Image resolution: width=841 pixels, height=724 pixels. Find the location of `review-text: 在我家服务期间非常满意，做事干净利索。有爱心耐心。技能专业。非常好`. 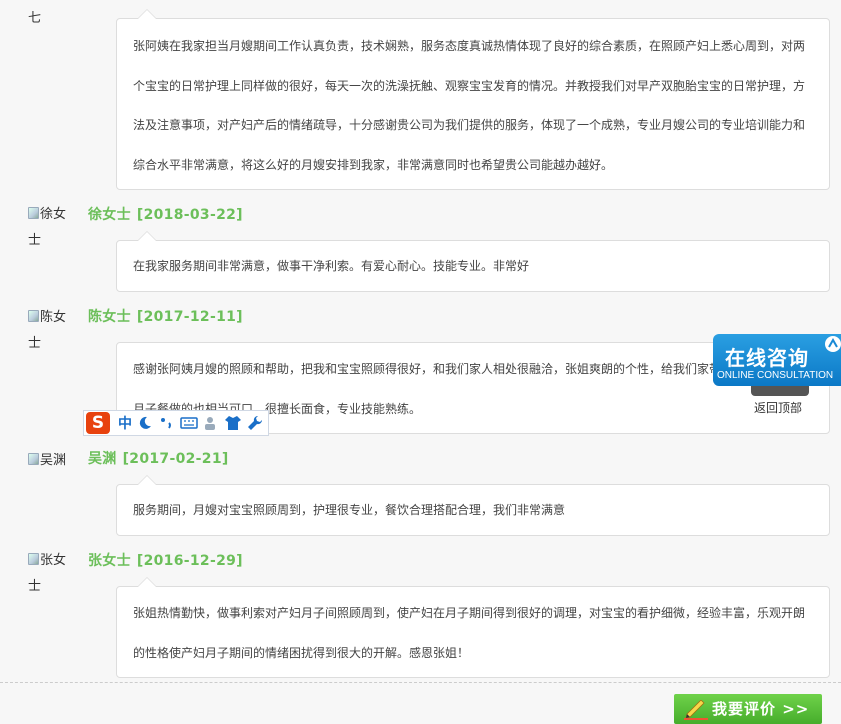

review-text: 在我家服务期间非常满意，做事干净利索。有爱心耐心。技能专业。非常好 is located at coordinates (331, 266).